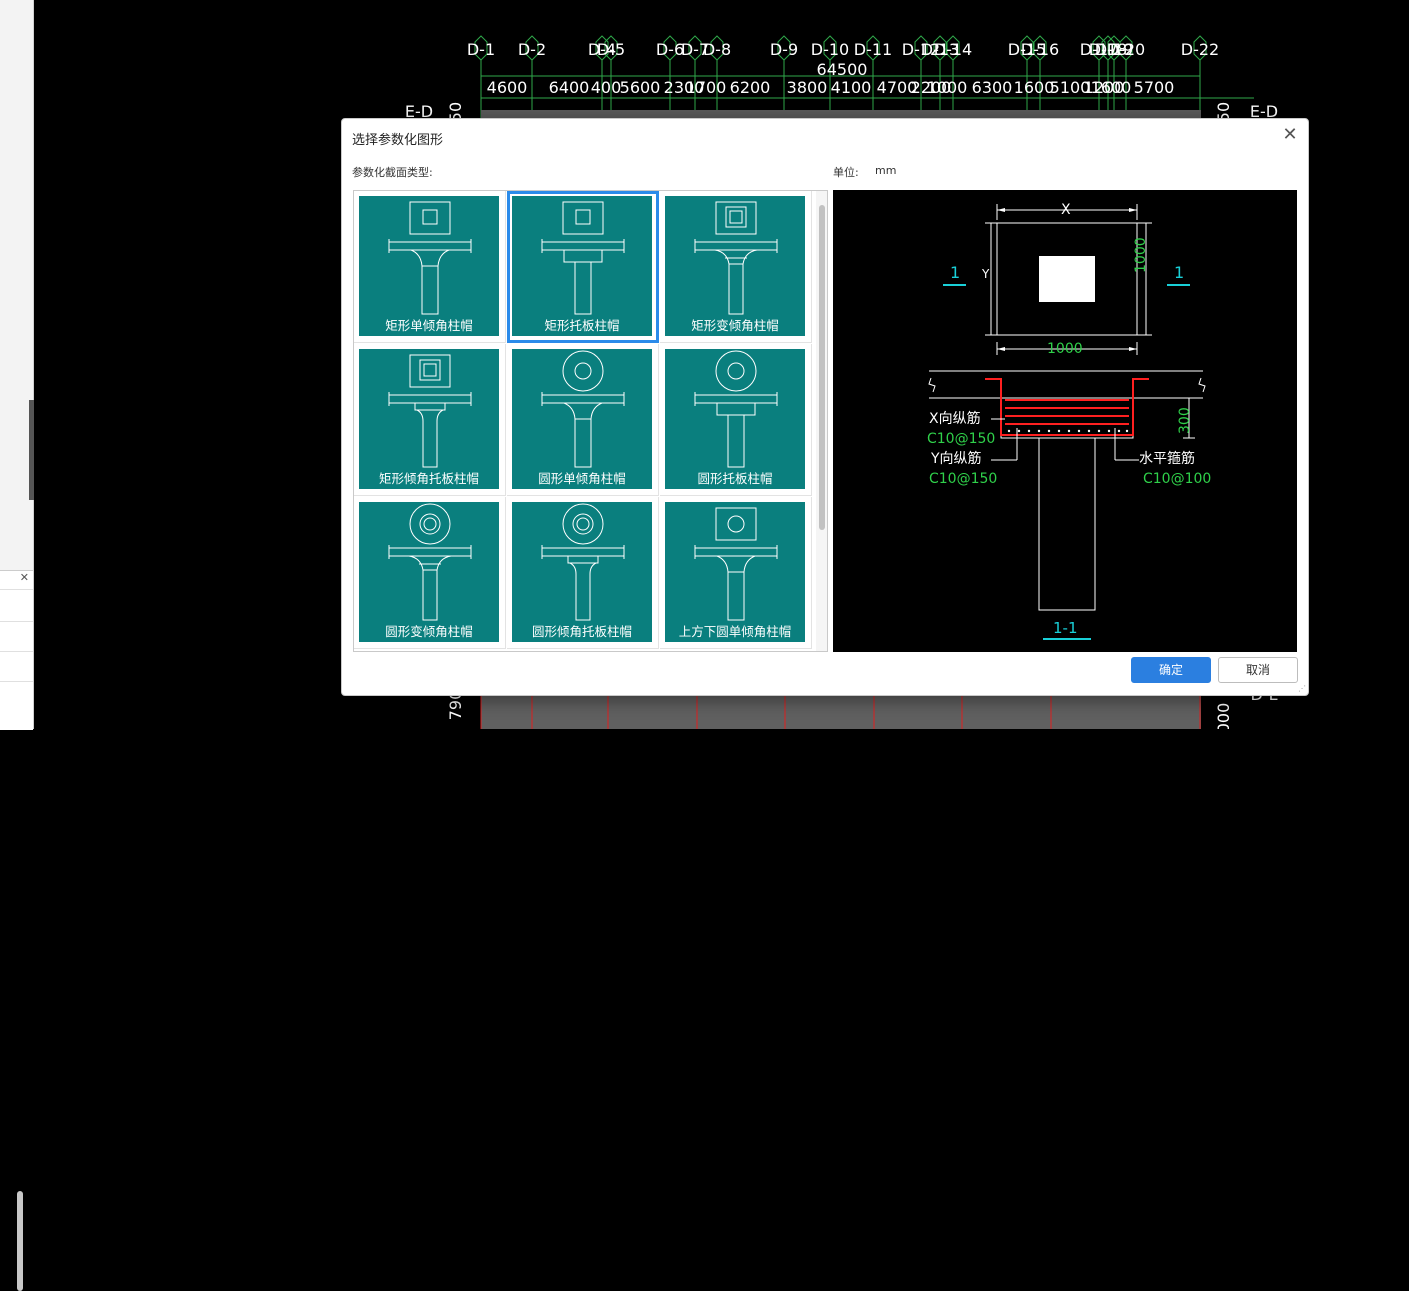  Describe the element at coordinates (963, 479) in the screenshot. I see `y-rebar-value: C10@150` at that location.